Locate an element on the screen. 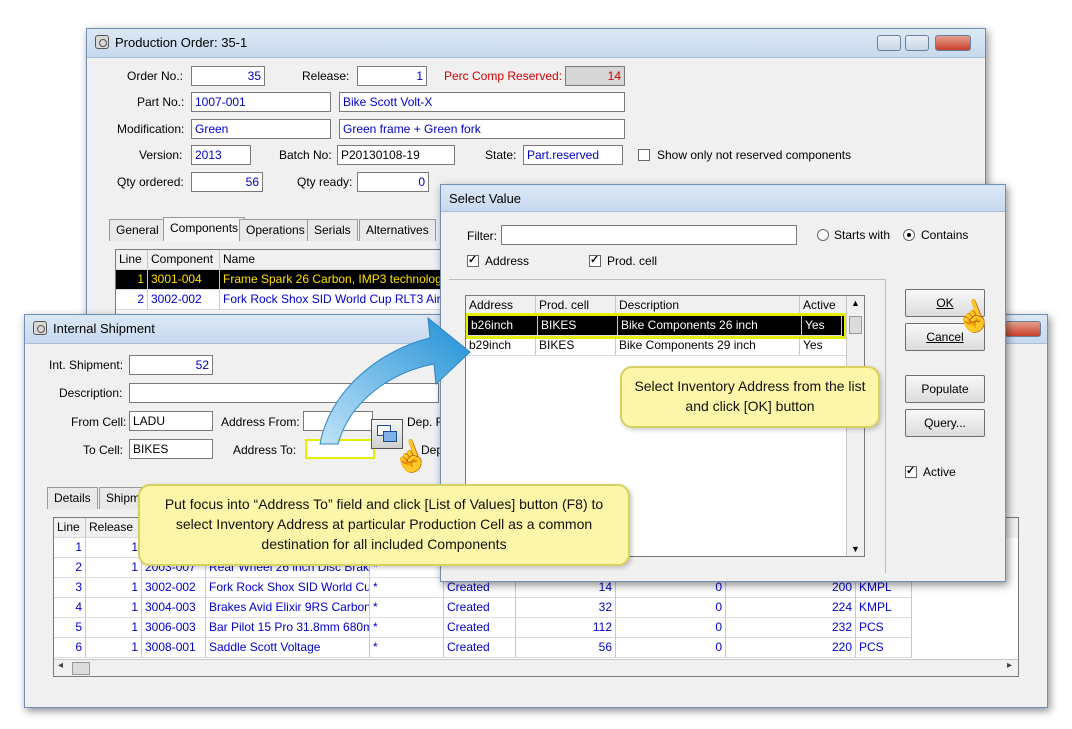 This screenshot has width=1072, height=729. tab-components: Components is located at coordinates (204, 229).